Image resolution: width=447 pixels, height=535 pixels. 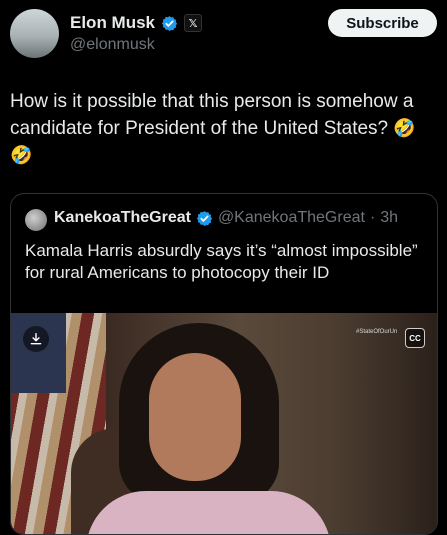 What do you see at coordinates (389, 218) in the screenshot?
I see `quoted-post-time: 3h` at bounding box center [389, 218].